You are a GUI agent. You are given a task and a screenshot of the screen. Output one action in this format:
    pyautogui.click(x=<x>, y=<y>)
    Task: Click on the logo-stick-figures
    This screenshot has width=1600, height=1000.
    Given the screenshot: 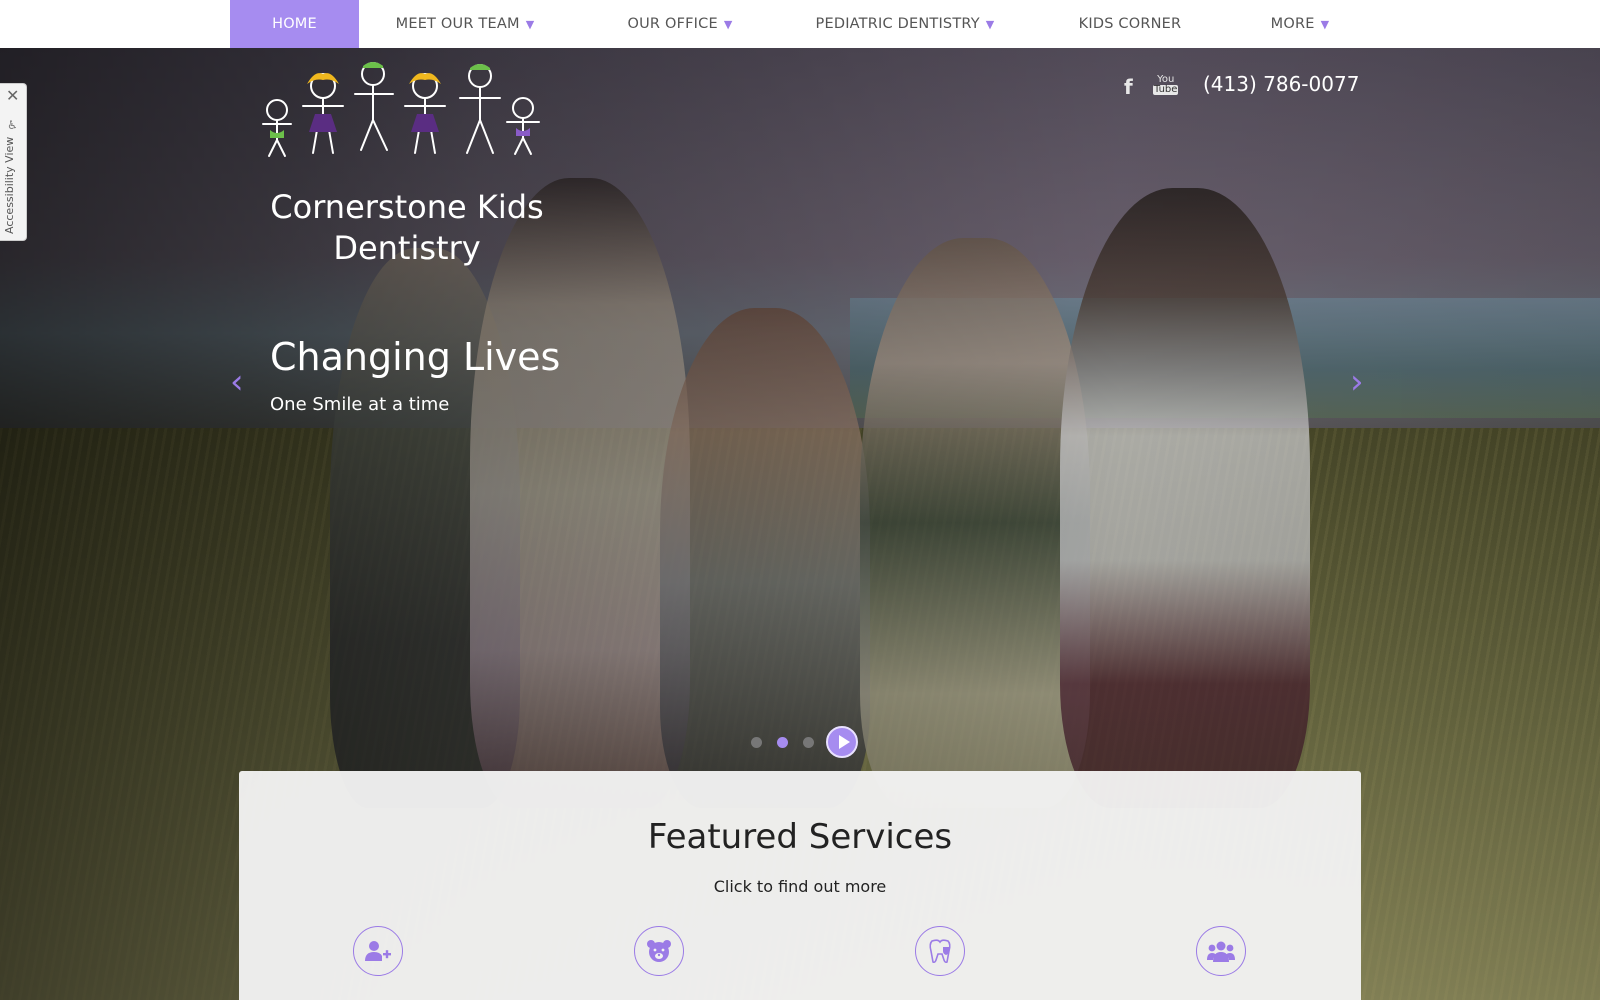 What is the action you would take?
    pyautogui.click(x=405, y=110)
    